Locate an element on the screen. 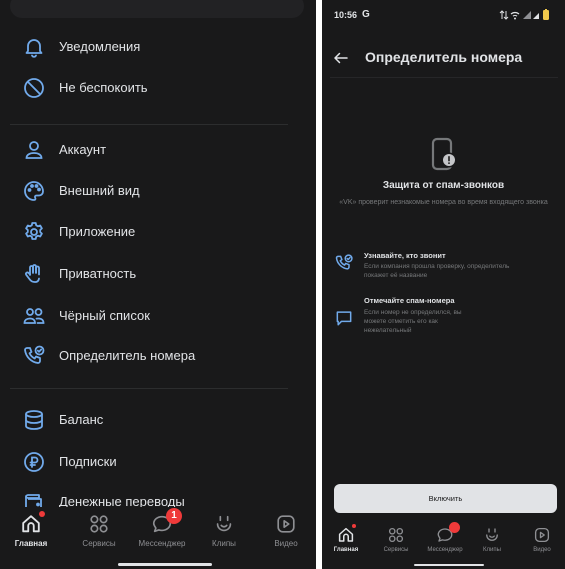  menu-item-label: Уведомления is located at coordinates (100, 46).